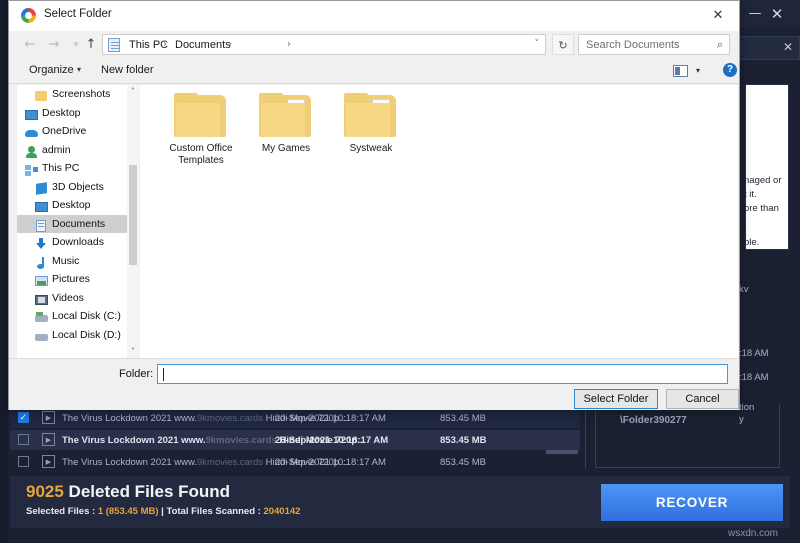 Image resolution: width=800 pixels, height=543 pixels. Describe the element at coordinates (23, 417) in the screenshot. I see `row-checkbox: ✓` at that location.